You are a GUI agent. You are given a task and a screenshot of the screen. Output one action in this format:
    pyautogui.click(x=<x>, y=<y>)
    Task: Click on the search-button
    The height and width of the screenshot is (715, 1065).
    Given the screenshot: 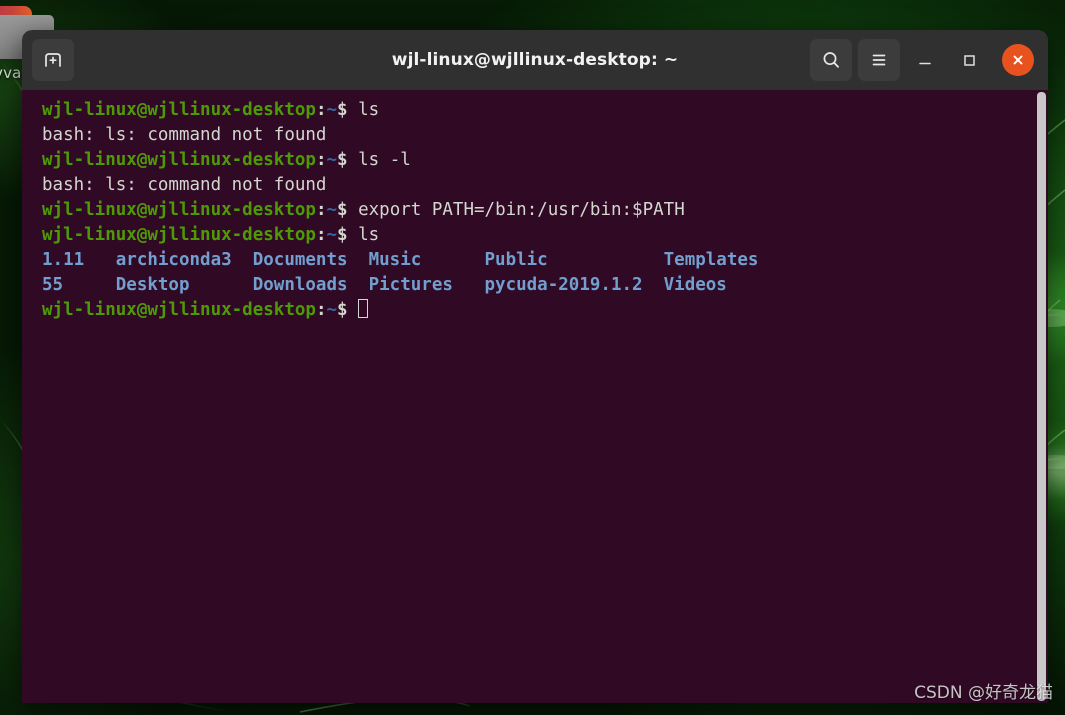 What is the action you would take?
    pyautogui.click(x=831, y=60)
    